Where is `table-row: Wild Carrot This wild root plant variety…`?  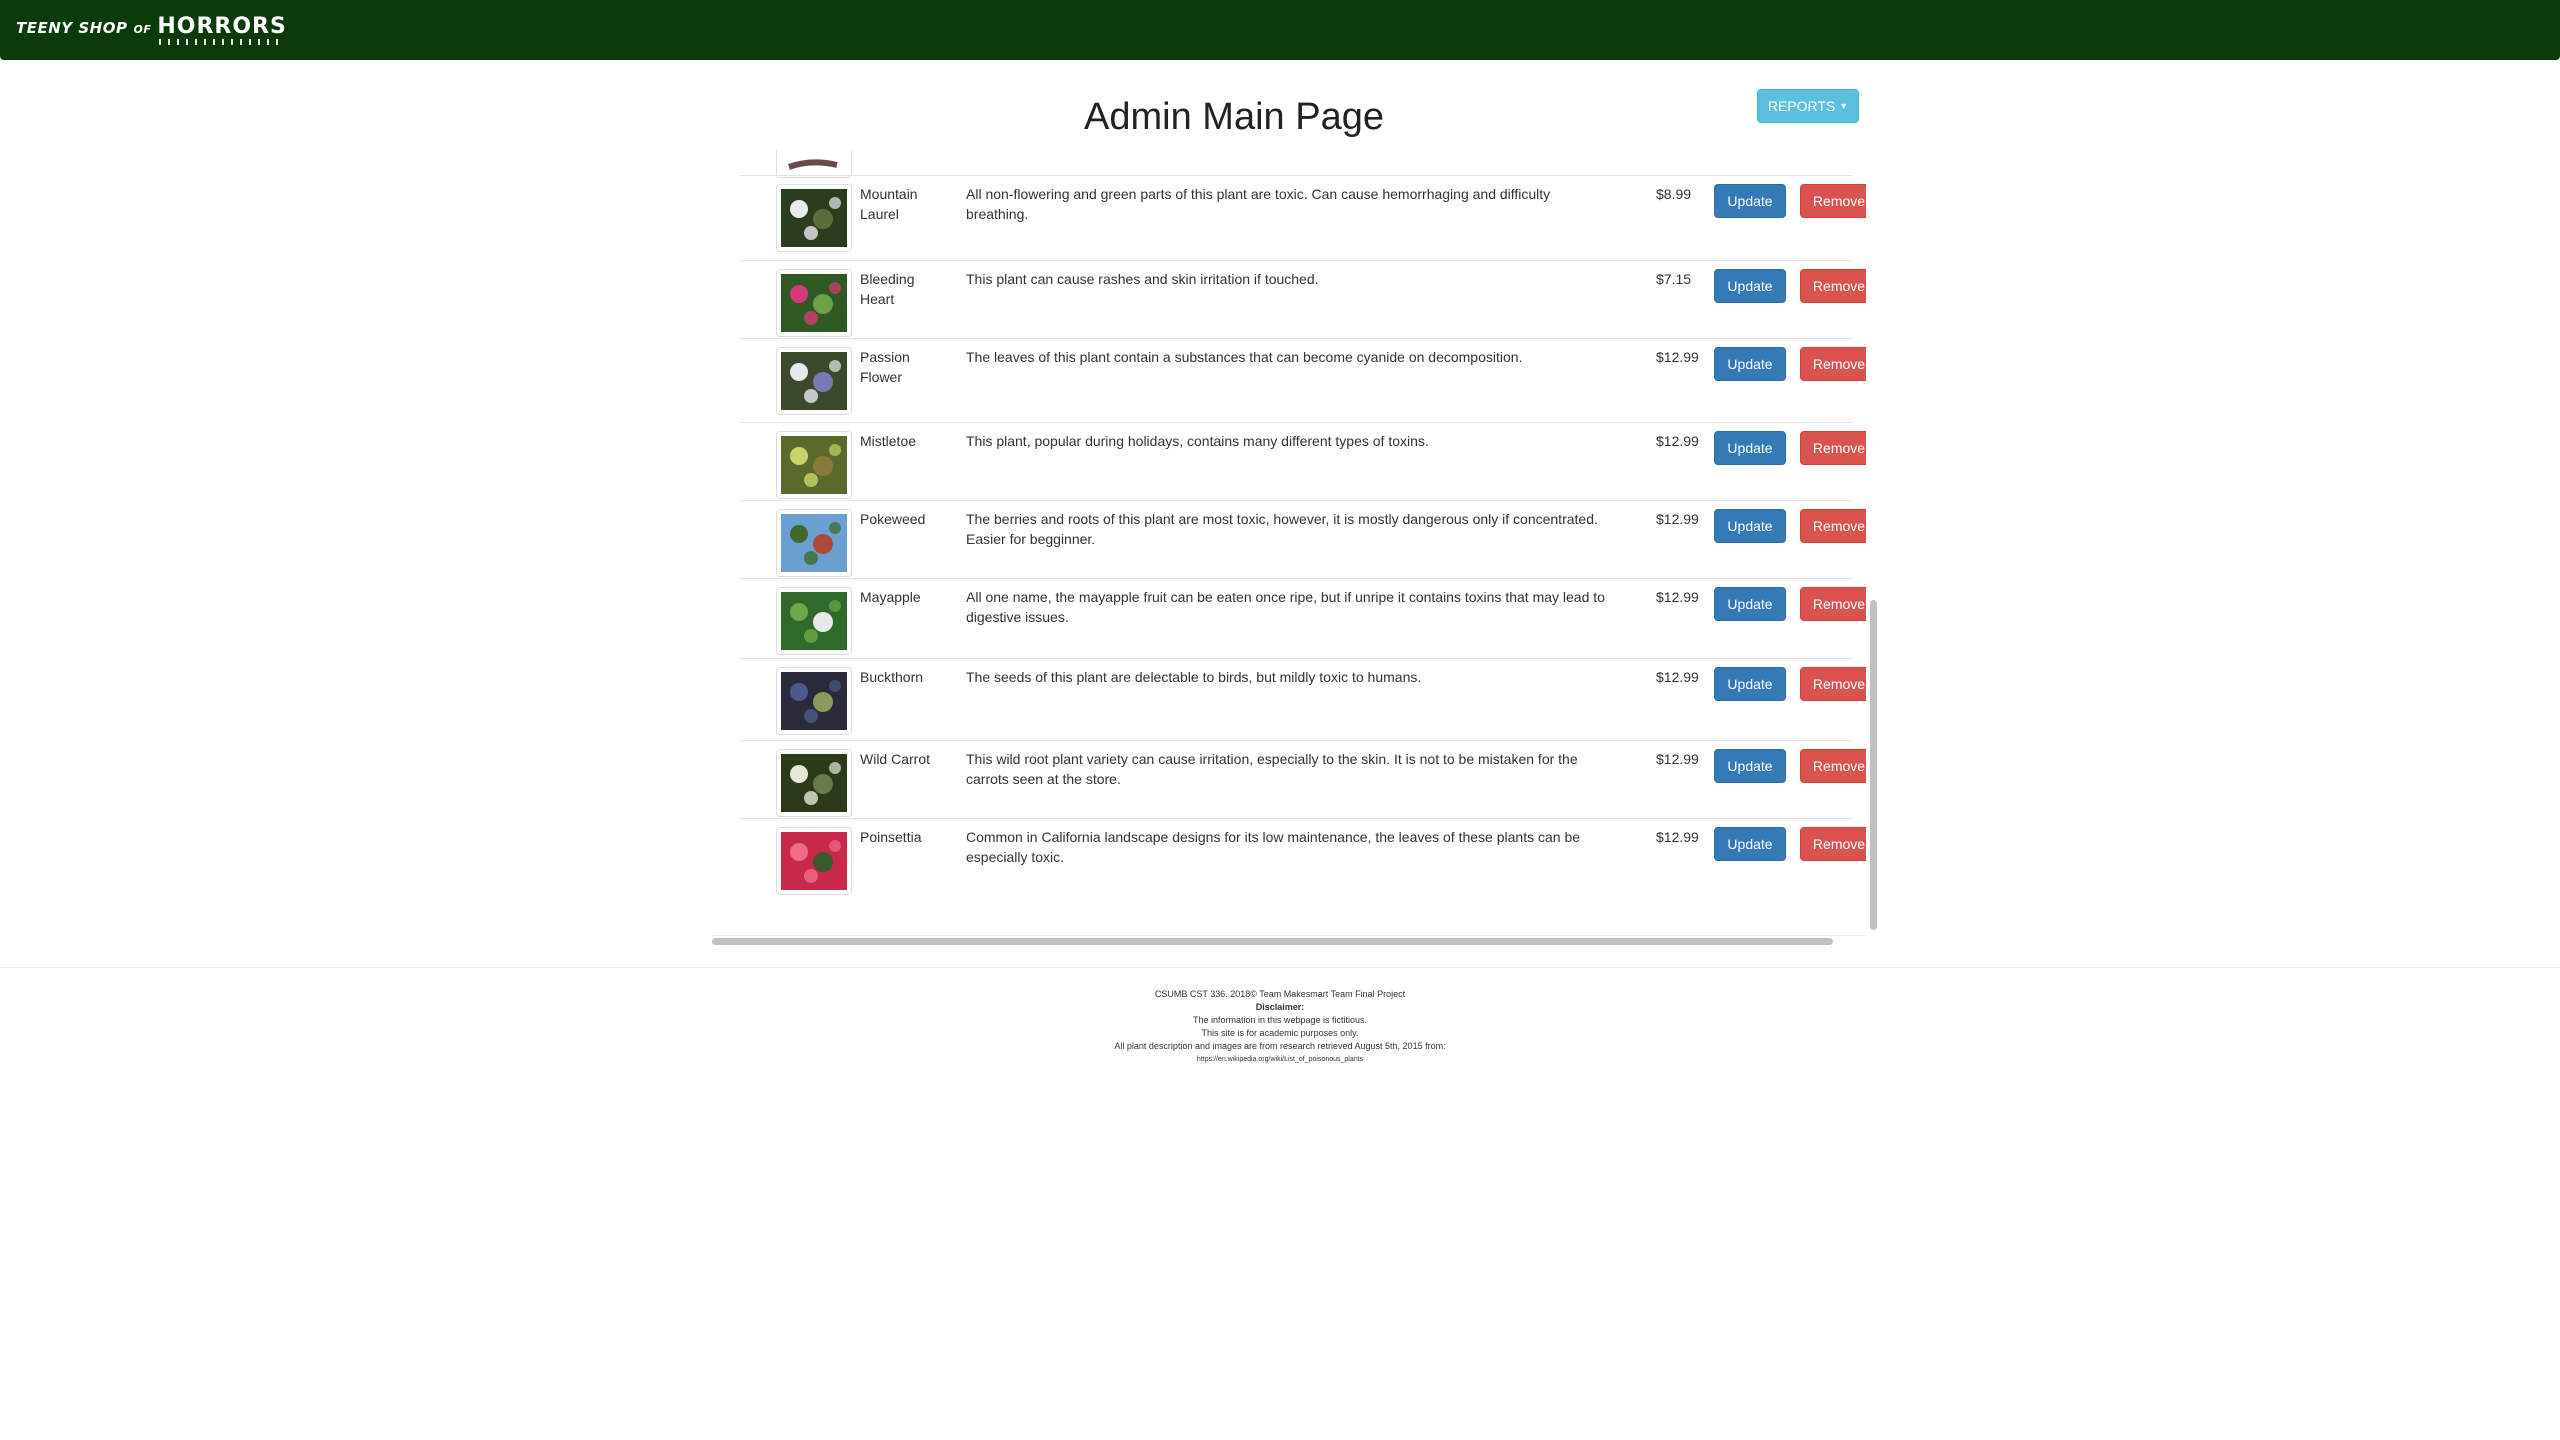
table-row: Wild Carrot This wild root plant variety… is located at coordinates (1303, 779).